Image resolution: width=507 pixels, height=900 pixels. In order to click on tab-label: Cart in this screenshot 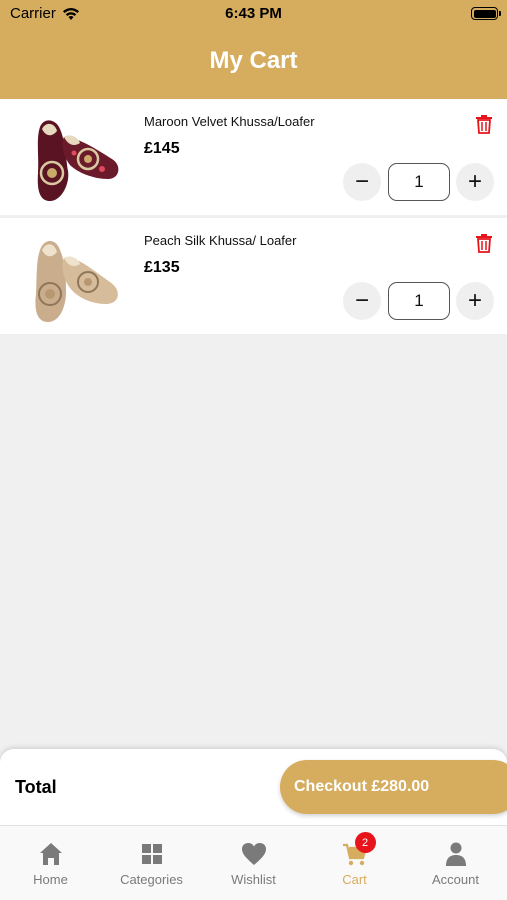, I will do `click(354, 879)`.